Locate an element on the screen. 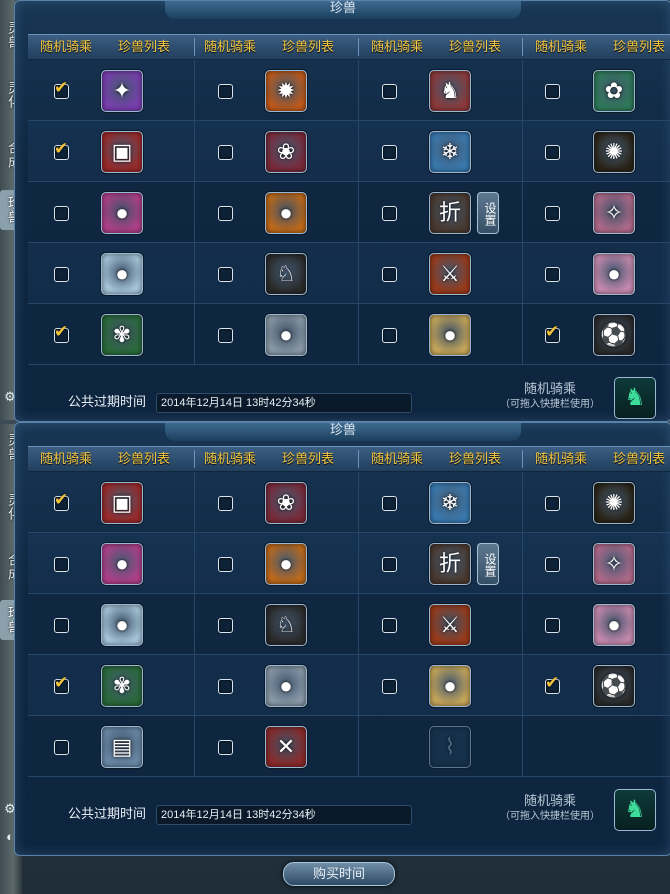 This screenshot has width=670, height=894. purple-feather-icon: ✦ is located at coordinates (122, 90).